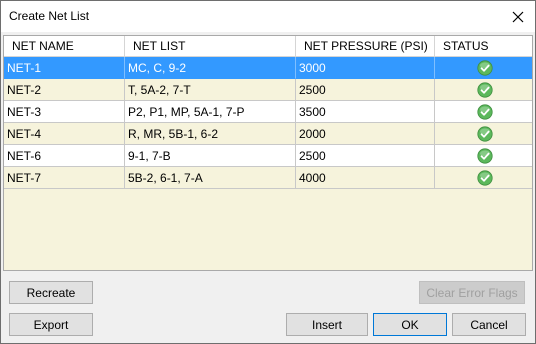 The image size is (536, 344). Describe the element at coordinates (64, 68) in the screenshot. I see `net-name-cell: NET-1` at that location.